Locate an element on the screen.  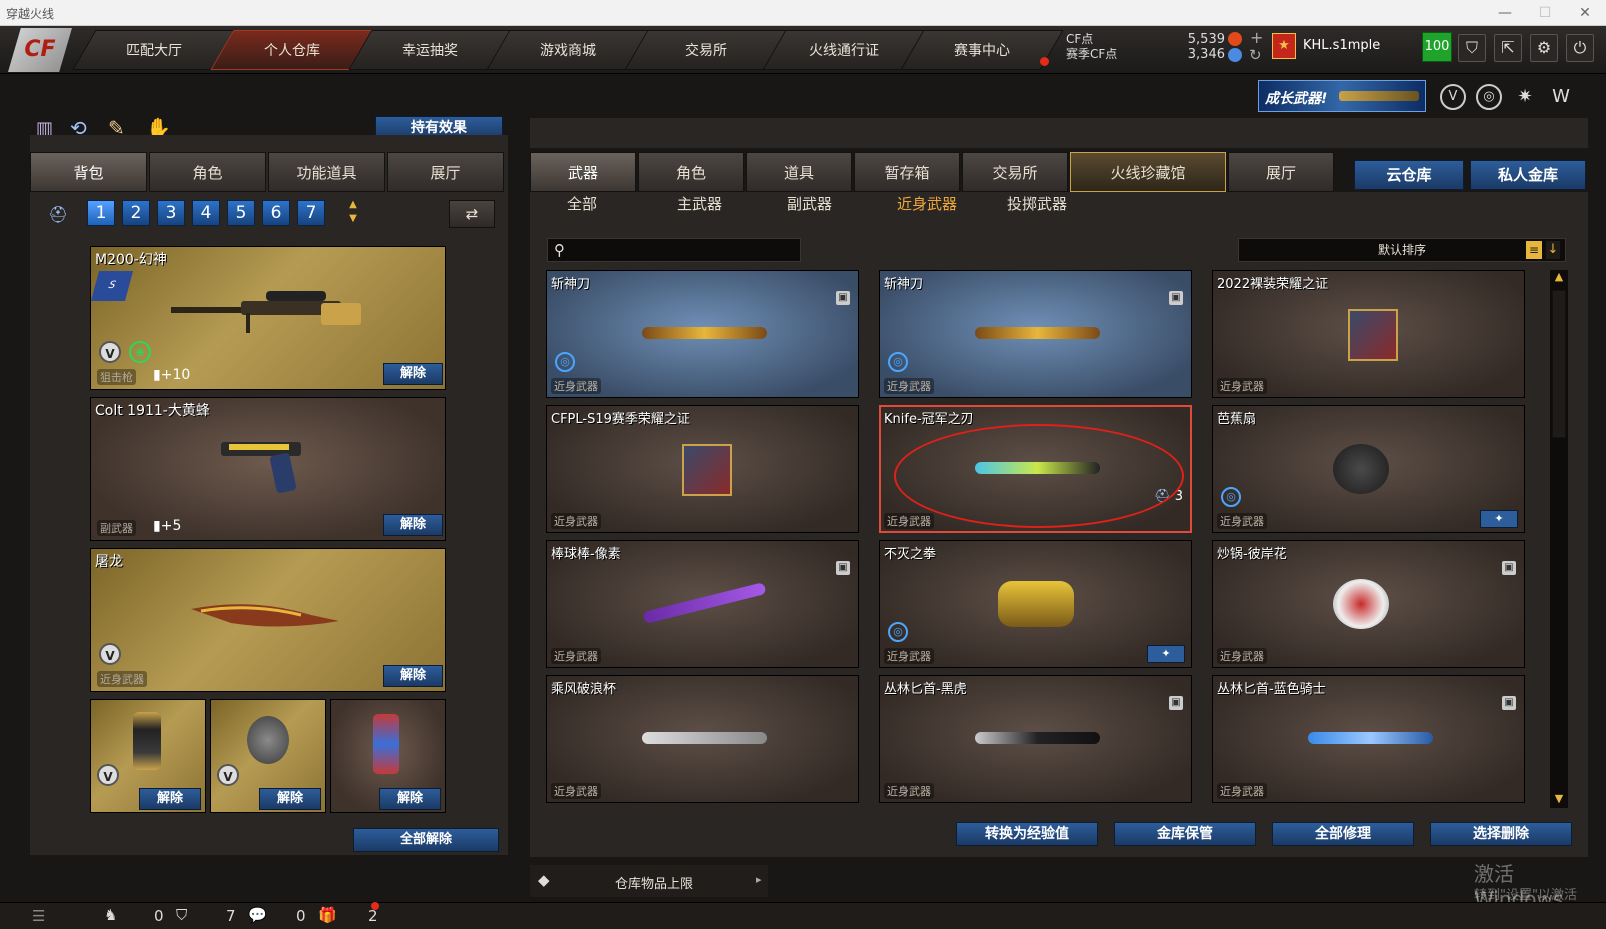
loadout-slot-button: 3 is located at coordinates (171, 213).